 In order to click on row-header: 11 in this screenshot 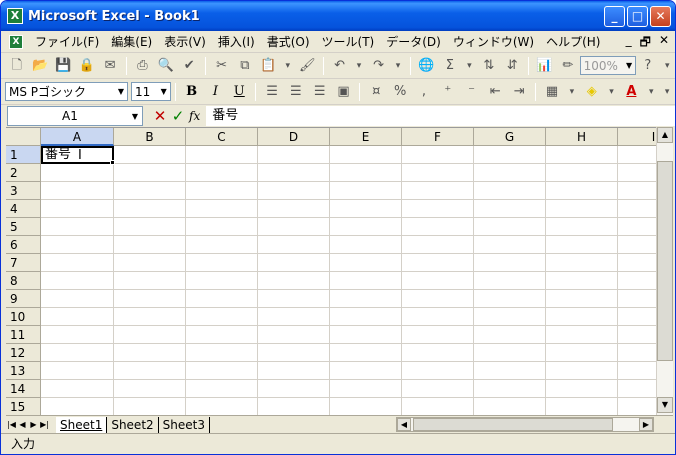, I will do `click(23, 335)`.